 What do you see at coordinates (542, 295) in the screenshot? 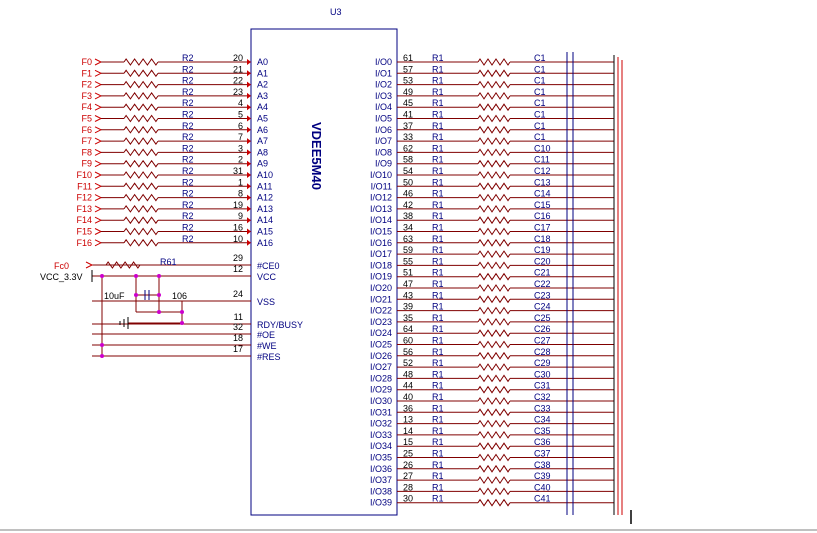
I see `net-label: C23` at bounding box center [542, 295].